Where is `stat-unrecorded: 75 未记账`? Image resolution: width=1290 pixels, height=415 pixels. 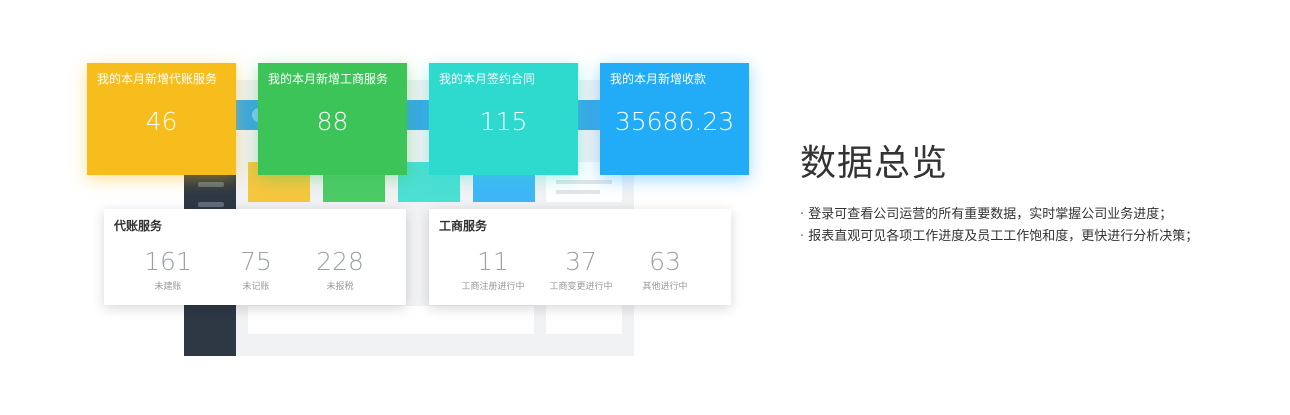 stat-unrecorded: 75 未记账 is located at coordinates (256, 269).